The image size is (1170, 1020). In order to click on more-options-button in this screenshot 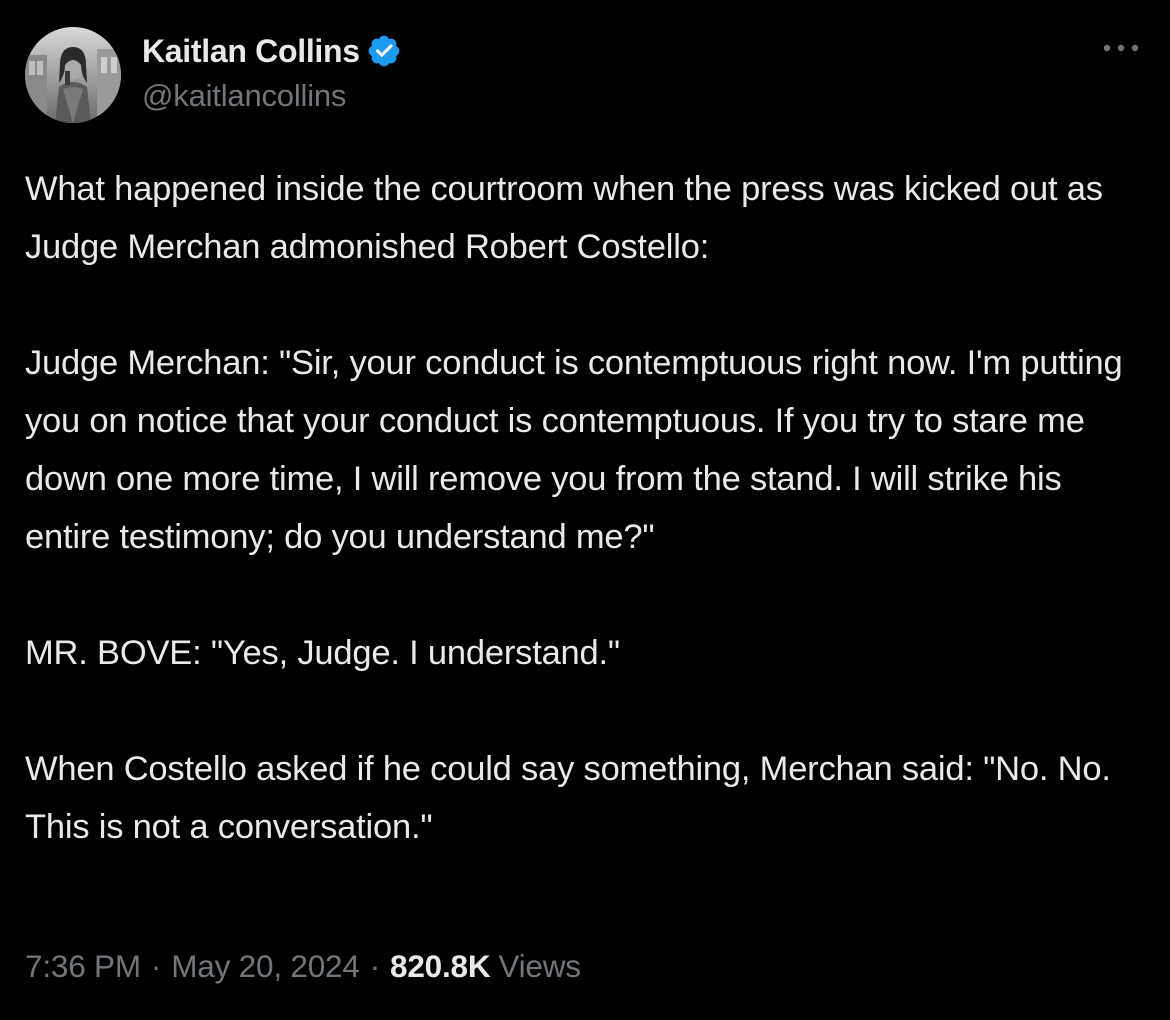, I will do `click(1121, 48)`.